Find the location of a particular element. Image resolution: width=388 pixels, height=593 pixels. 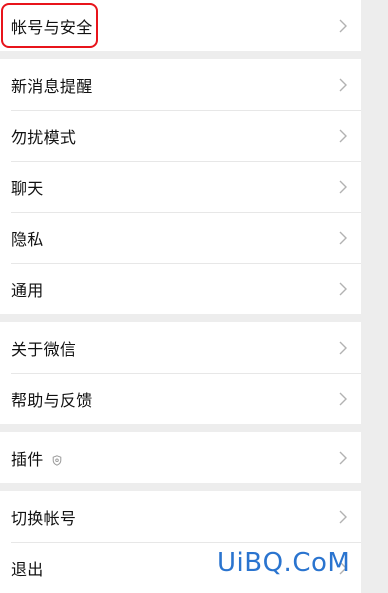

settings-group-plugins: 插件 is located at coordinates (180, 457).